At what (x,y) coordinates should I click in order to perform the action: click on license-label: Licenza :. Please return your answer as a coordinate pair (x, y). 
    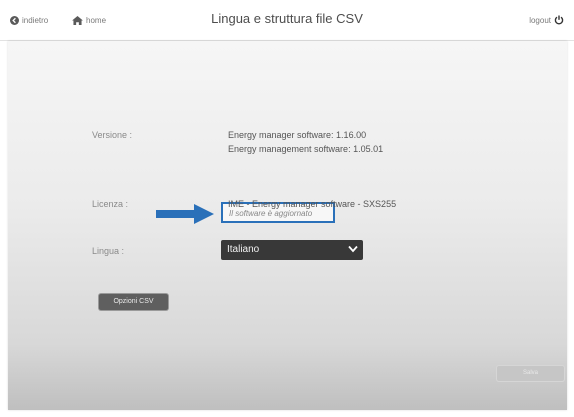
    Looking at the image, I should click on (110, 204).